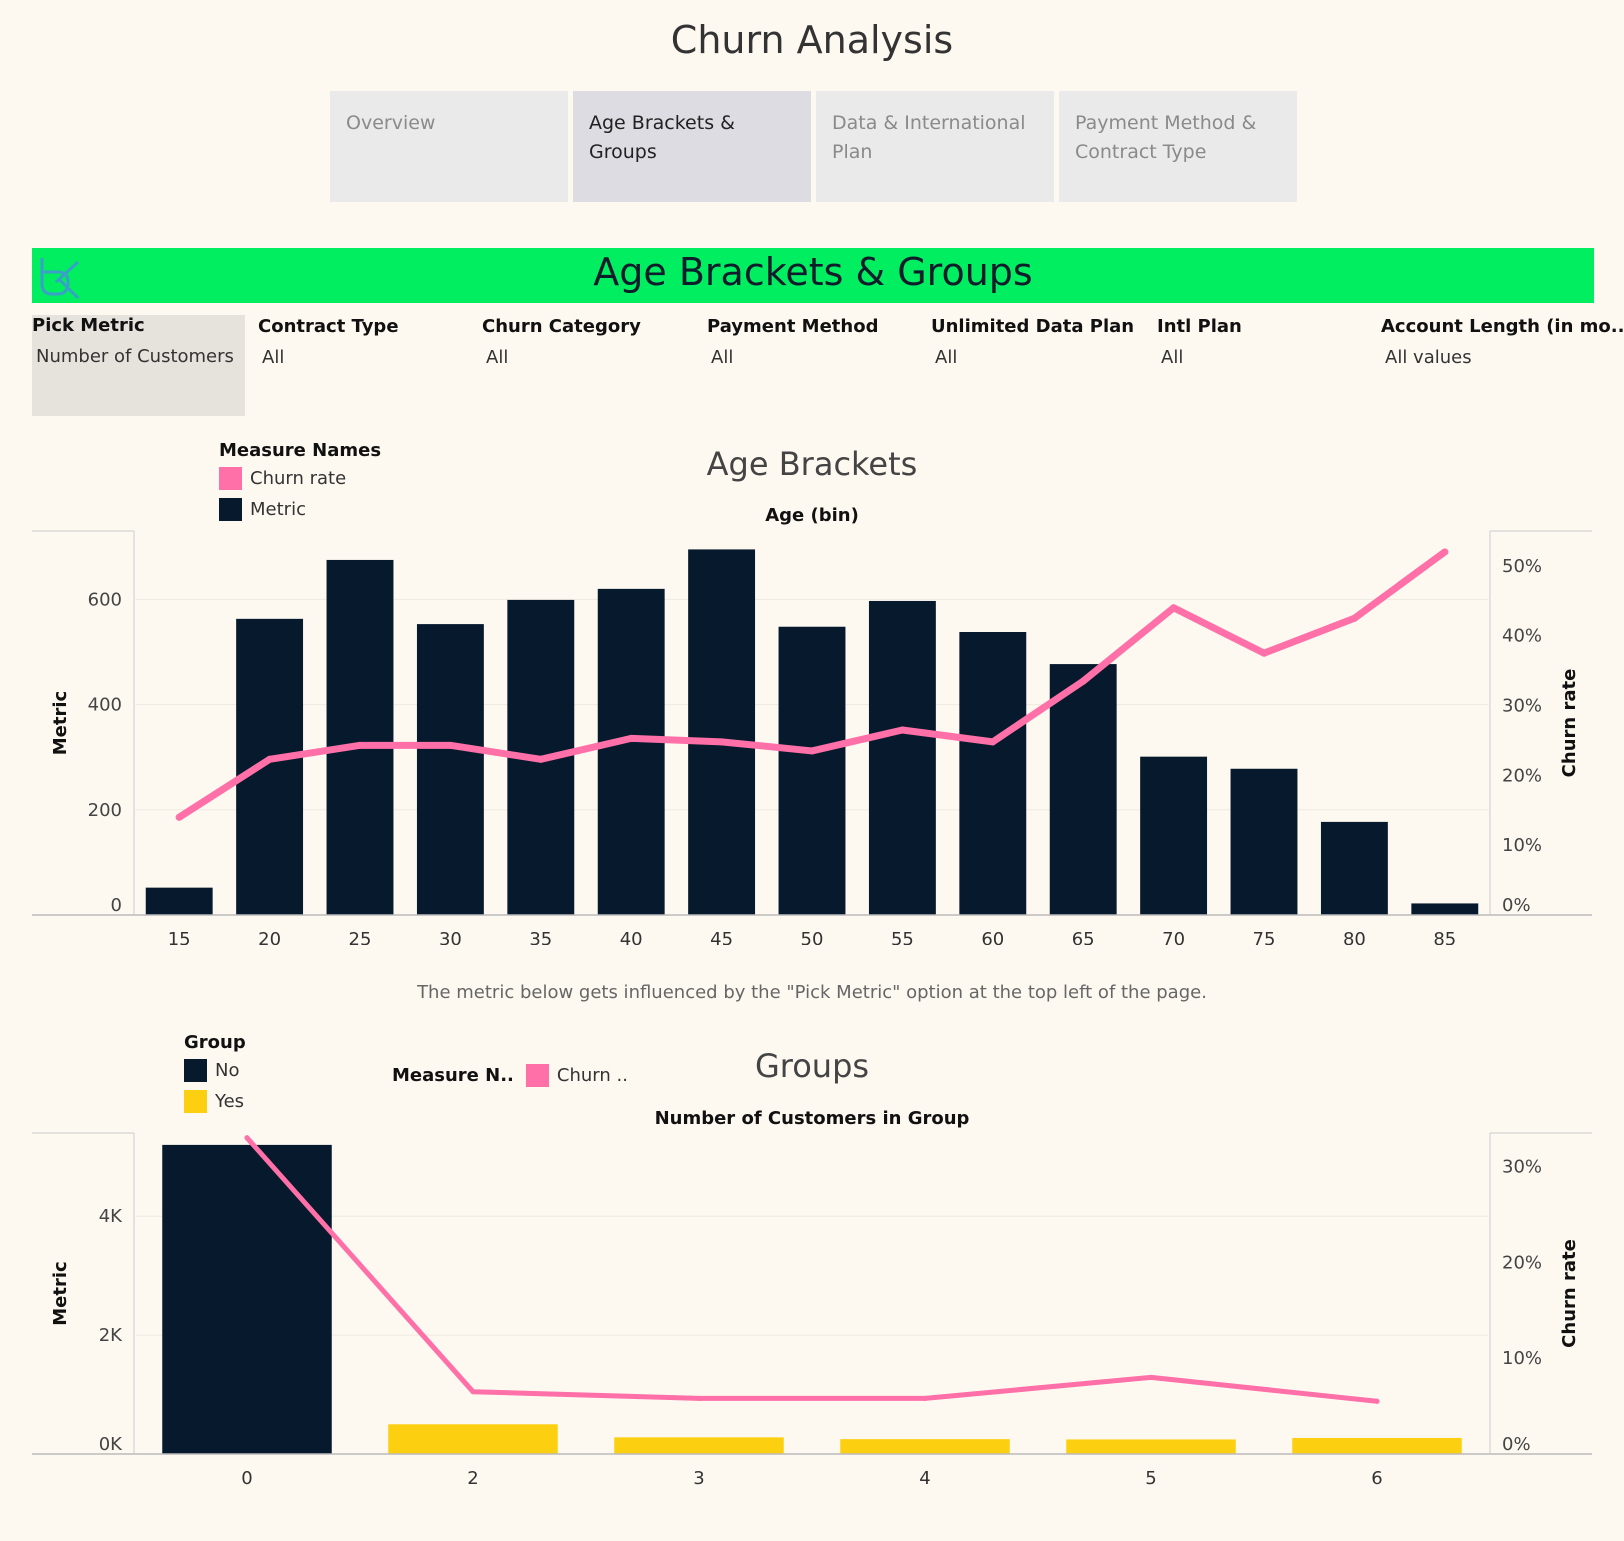  I want to click on x-tick-label: 5, so click(1150, 1478).